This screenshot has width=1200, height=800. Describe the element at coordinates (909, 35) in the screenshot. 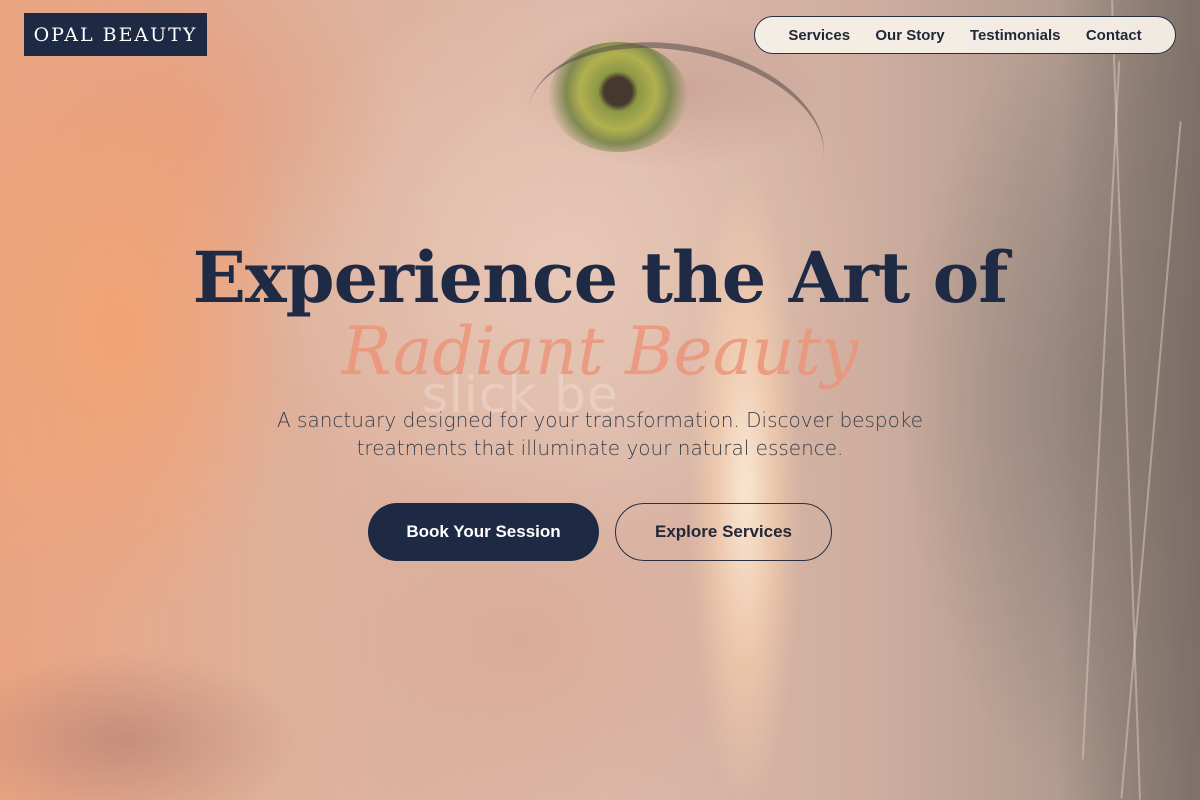

I see `nav-link-our-story: Our Story` at that location.